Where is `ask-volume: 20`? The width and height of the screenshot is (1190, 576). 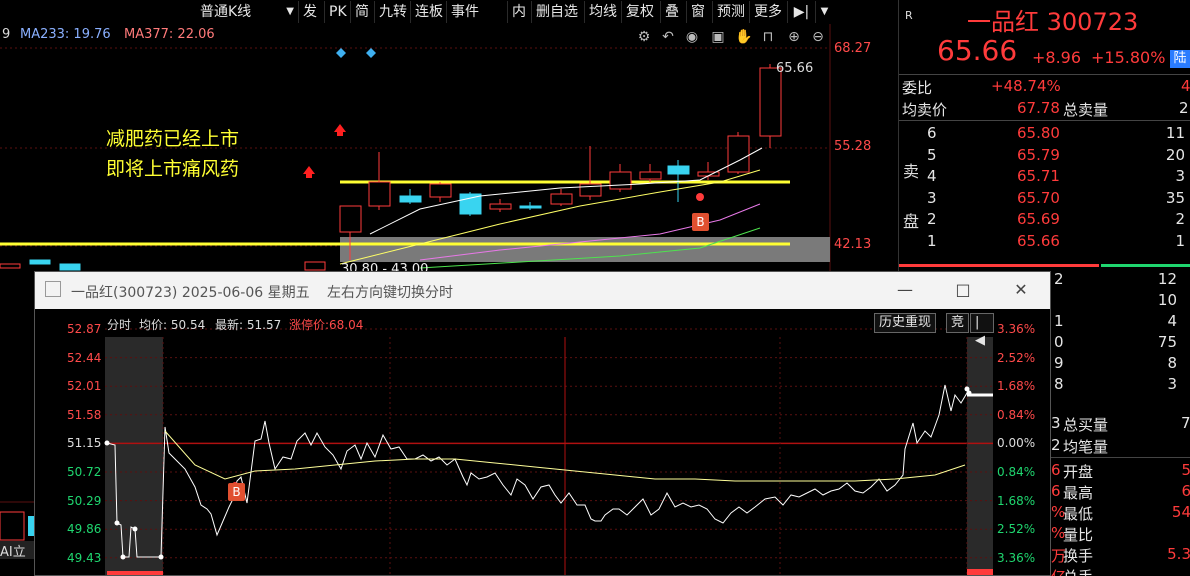
ask-volume: 20 is located at coordinates (1175, 154).